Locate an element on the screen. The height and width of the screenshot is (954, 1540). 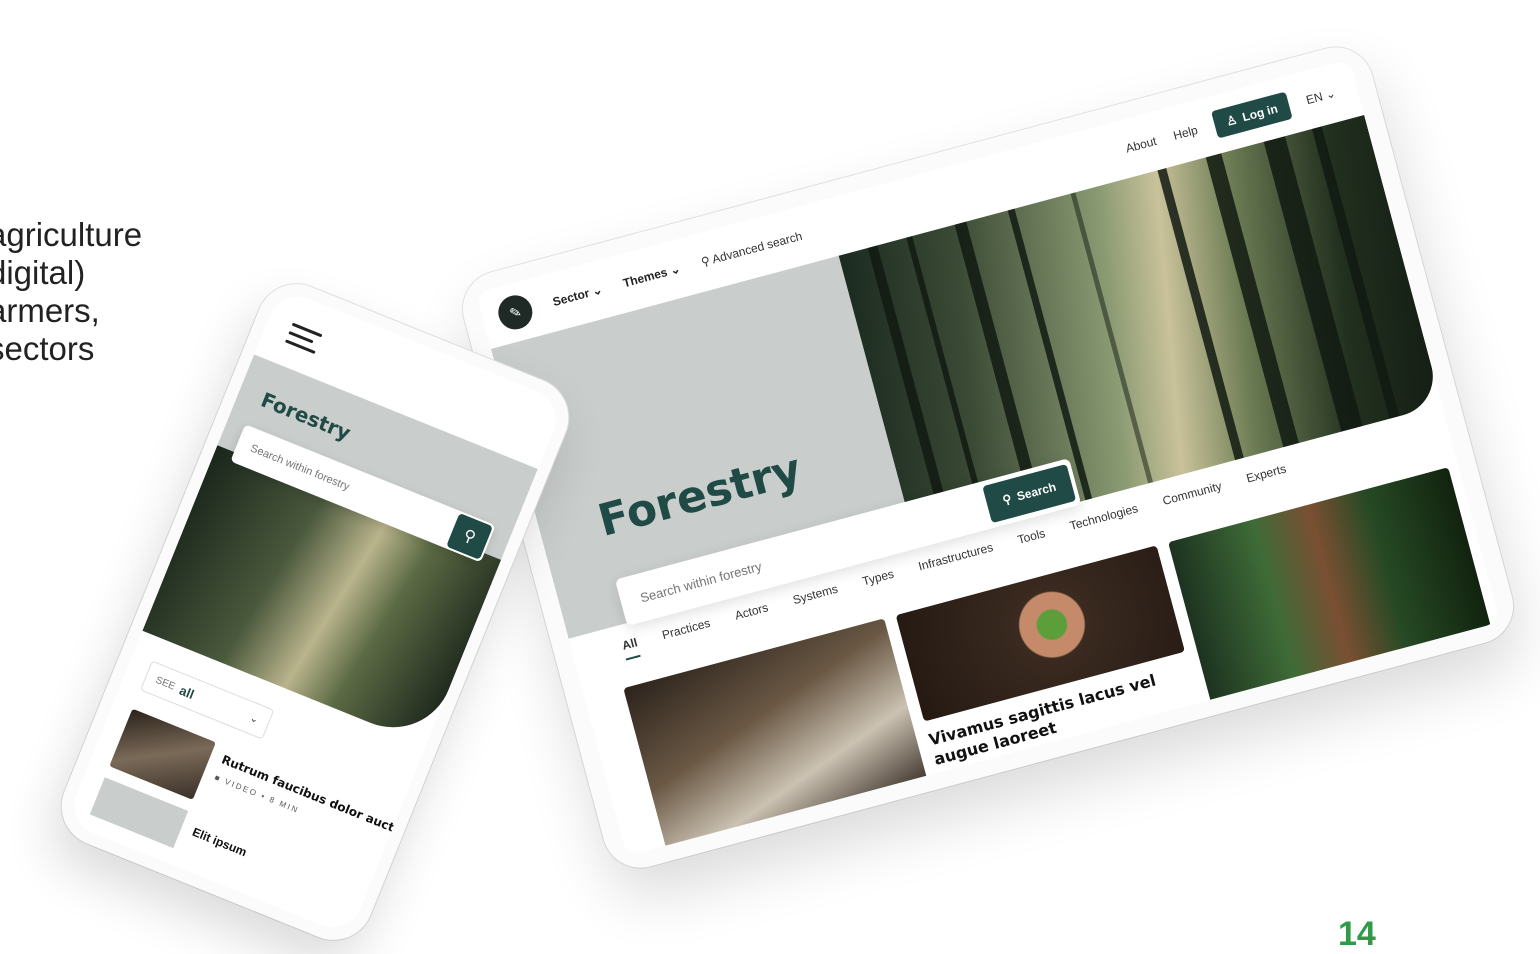
list-item-title: Elit ipsum is located at coordinates (219, 842).